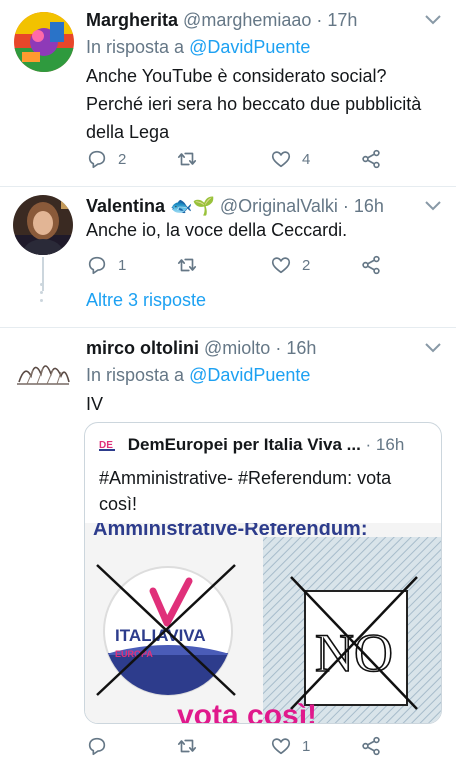 This screenshot has height=768, width=456. What do you see at coordinates (146, 300) in the screenshot?
I see `more-replies-link: Altre 3 risposte` at bounding box center [146, 300].